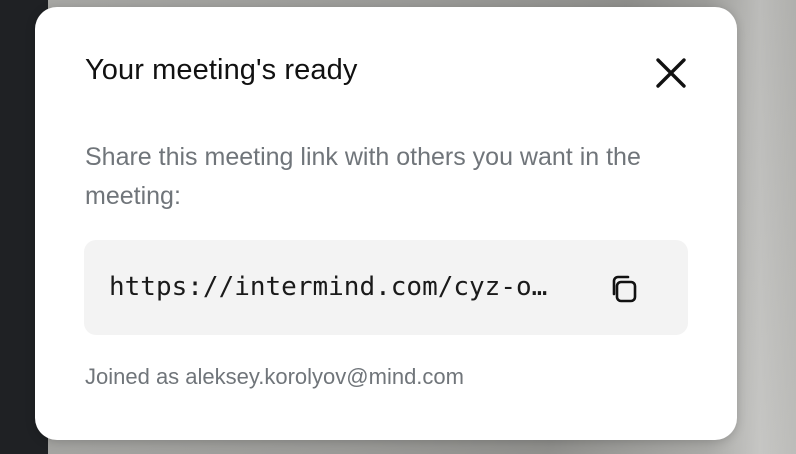 This screenshot has height=454, width=796. What do you see at coordinates (221, 70) in the screenshot?
I see `dialog-title: Your meeting's ready` at bounding box center [221, 70].